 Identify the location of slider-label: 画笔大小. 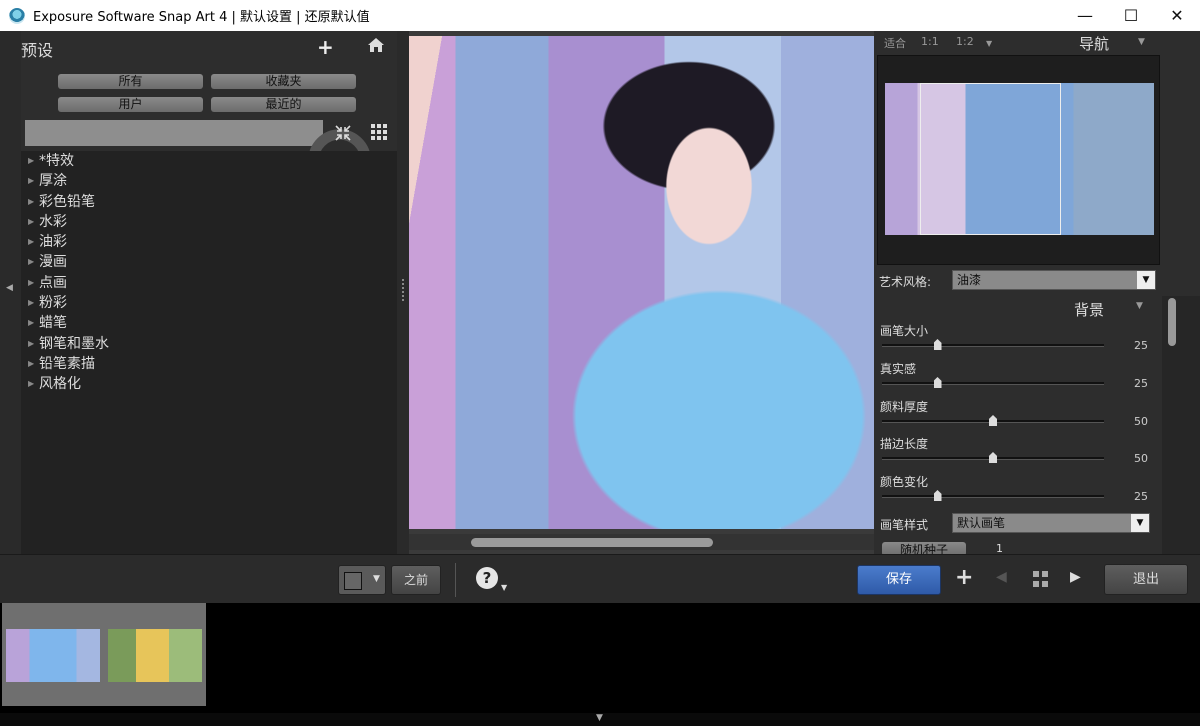
(904, 331).